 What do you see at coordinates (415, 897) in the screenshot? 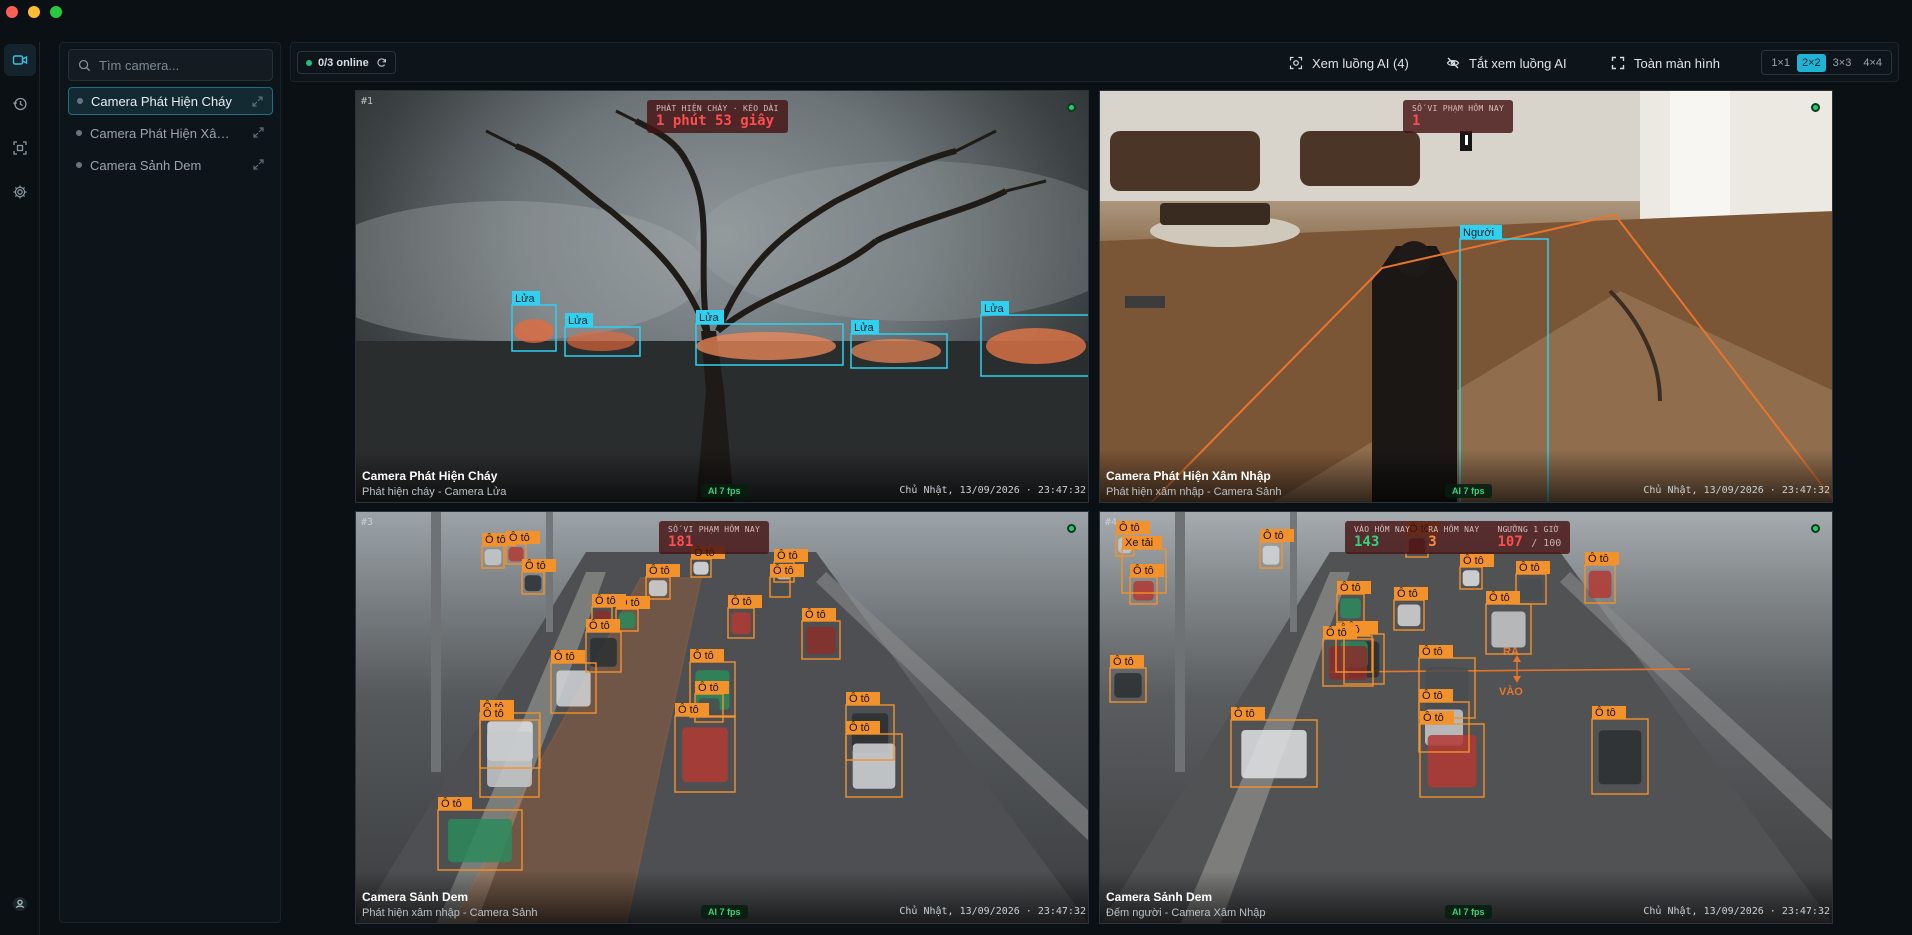
I see `tile-title: Camera Sảnh Dem` at bounding box center [415, 897].